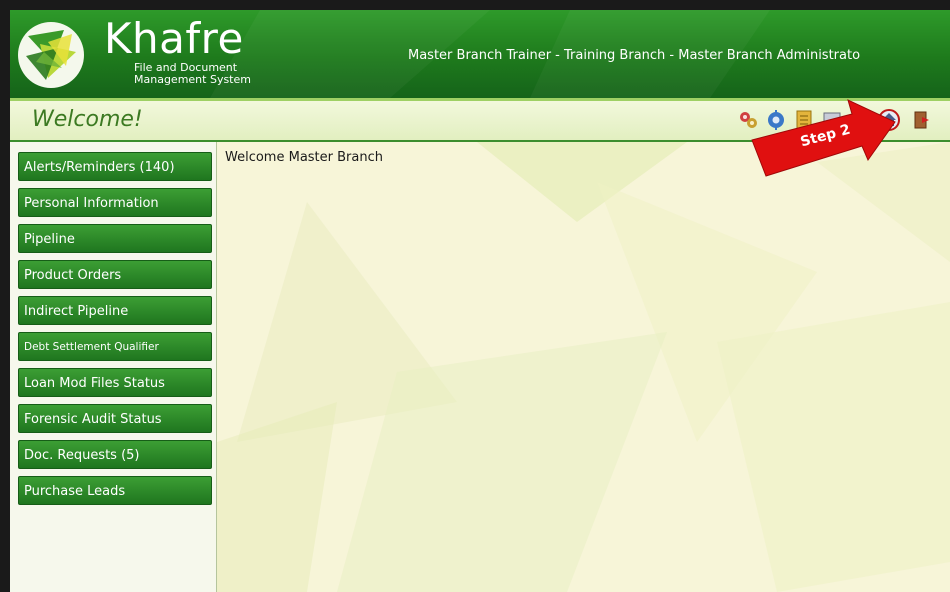  I want to click on page-title: Welcome!, so click(87, 119).